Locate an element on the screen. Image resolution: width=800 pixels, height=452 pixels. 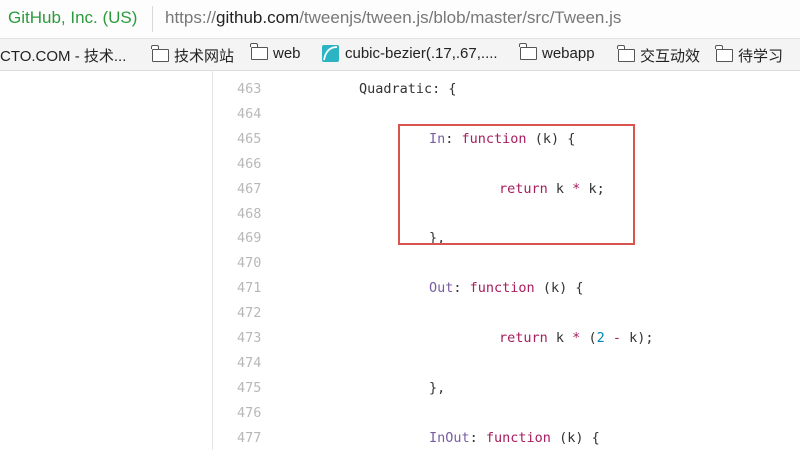
site-identity-label: GitHub, Inc. (US) is located at coordinates (72, 18).